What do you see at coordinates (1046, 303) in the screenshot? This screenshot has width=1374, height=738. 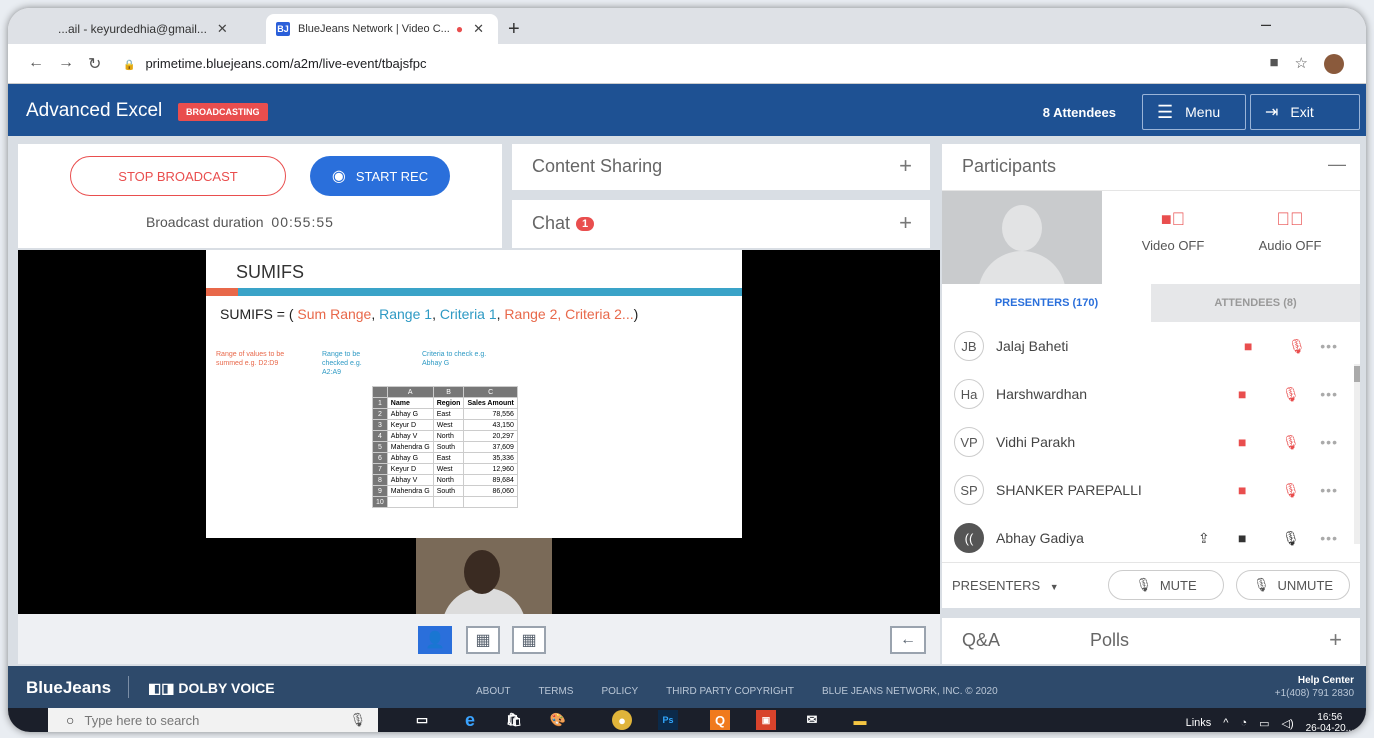 I see `tab-presenters: PRESENTERS (170)` at bounding box center [1046, 303].